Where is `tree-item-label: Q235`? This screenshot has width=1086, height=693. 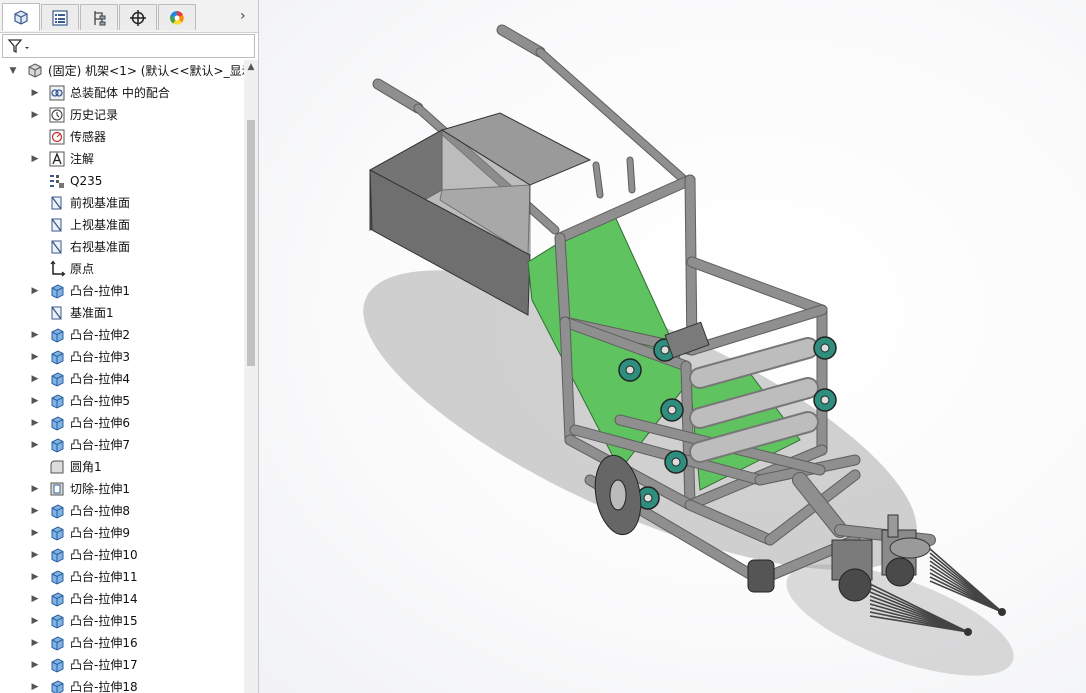 tree-item-label: Q235 is located at coordinates (86, 181).